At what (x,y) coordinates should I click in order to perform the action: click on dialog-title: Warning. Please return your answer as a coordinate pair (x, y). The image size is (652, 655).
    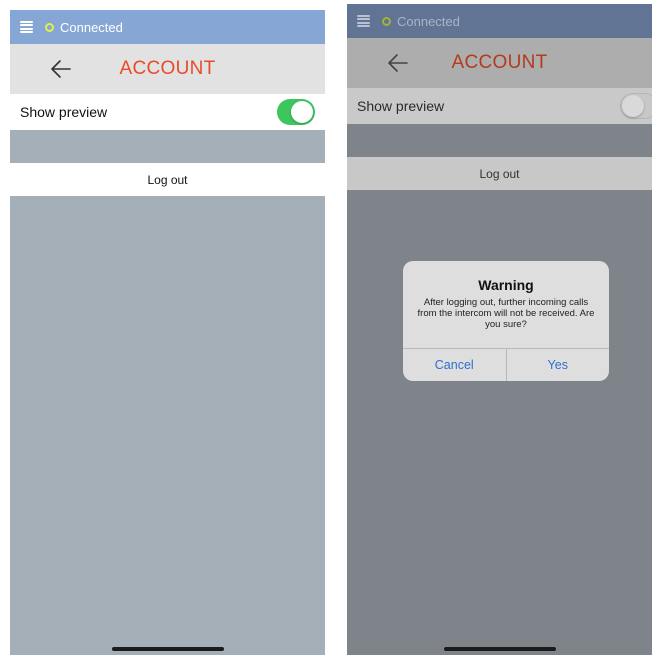
    Looking at the image, I should click on (506, 285).